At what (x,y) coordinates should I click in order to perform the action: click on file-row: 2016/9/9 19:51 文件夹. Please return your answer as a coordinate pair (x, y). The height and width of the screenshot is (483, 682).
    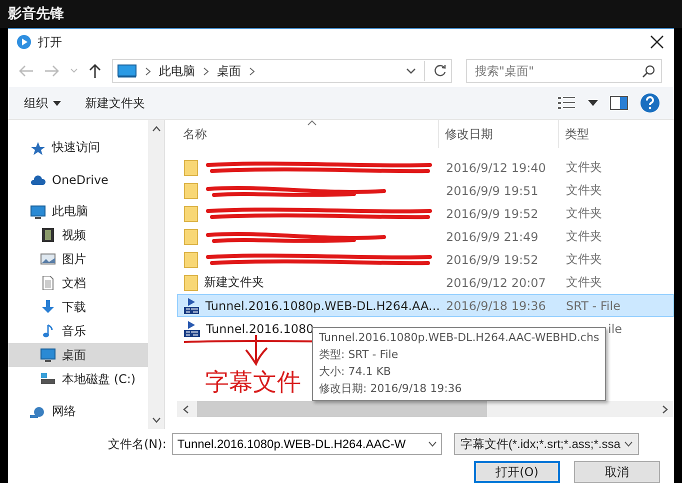
    Looking at the image, I should click on (425, 190).